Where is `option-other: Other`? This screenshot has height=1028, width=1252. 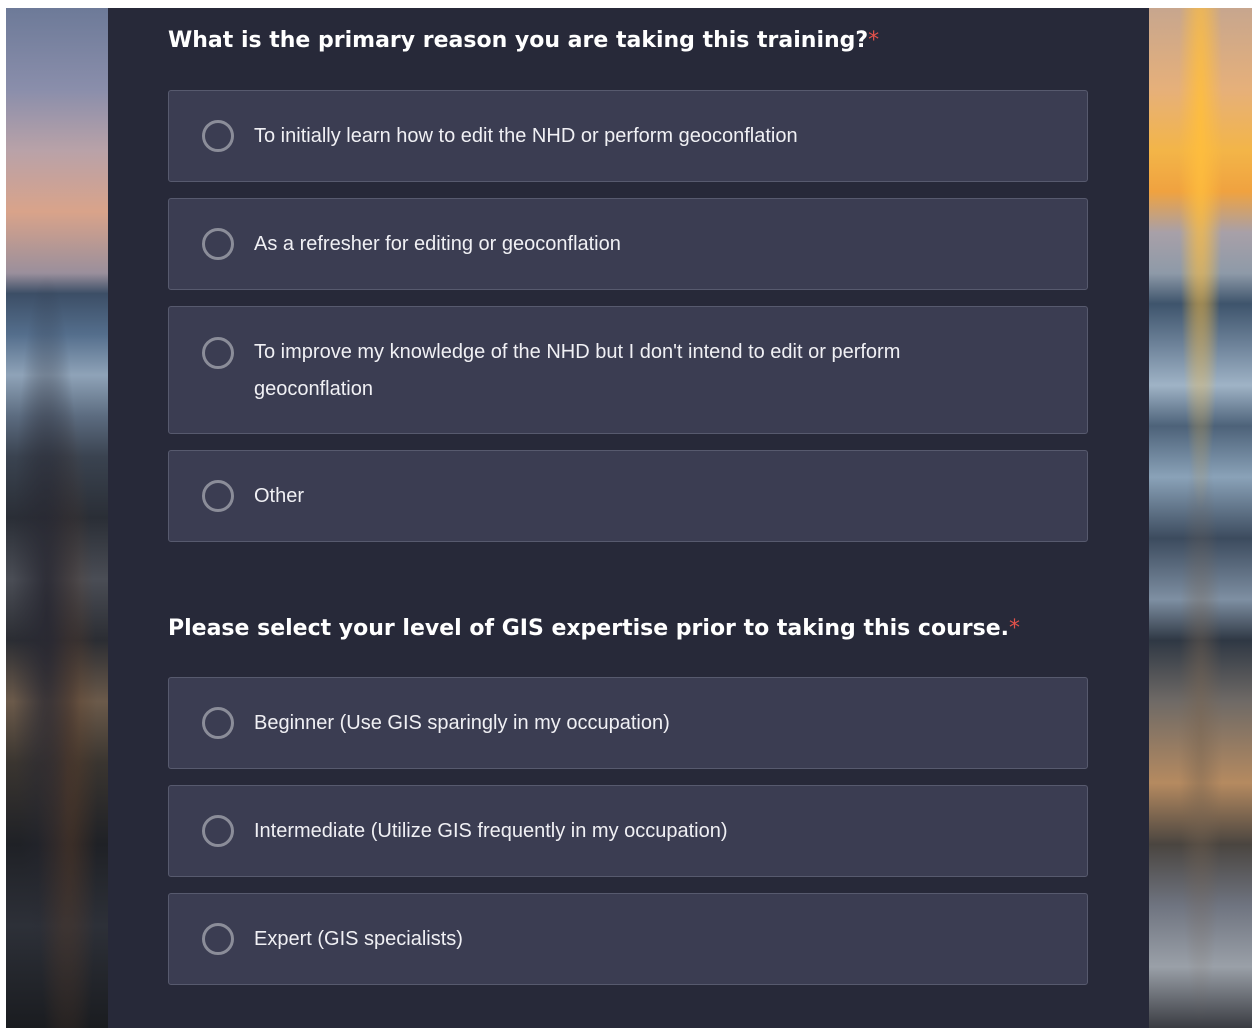
option-other: Other is located at coordinates (628, 496).